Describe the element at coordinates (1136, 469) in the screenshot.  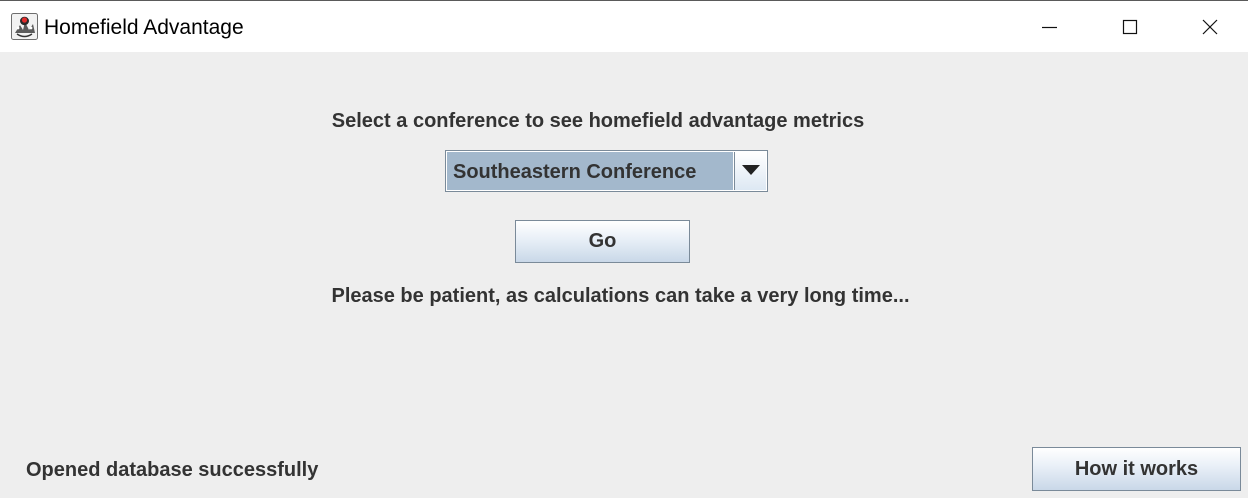
I see `how-it-works-button: How it works` at that location.